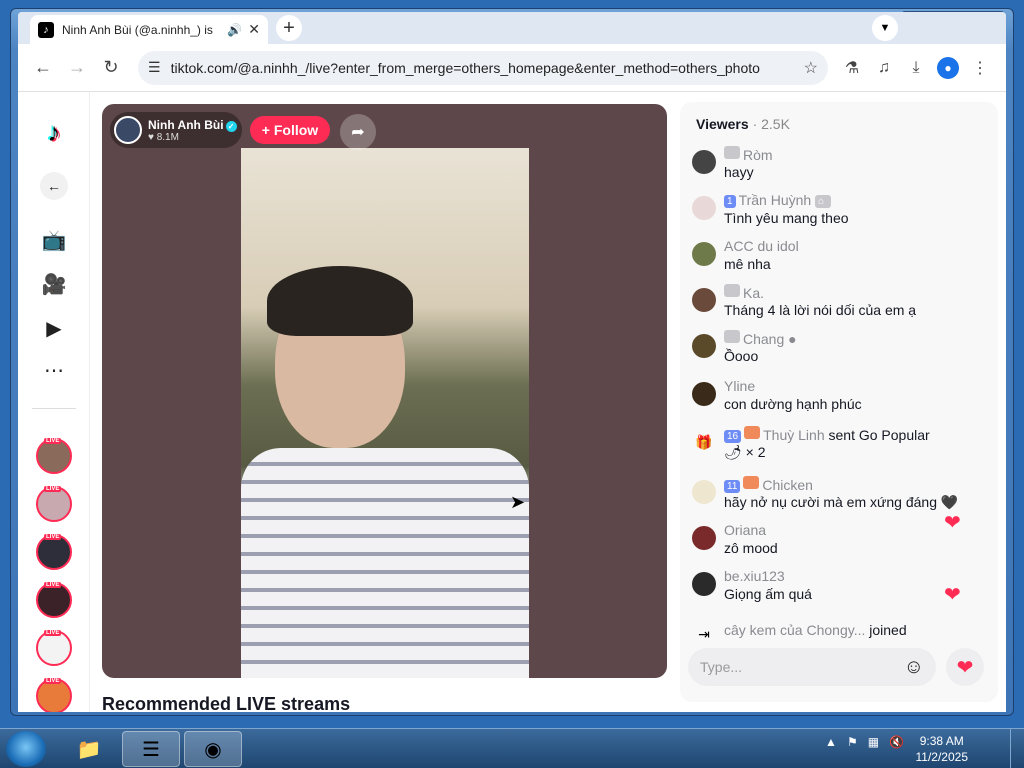  I want to click on home-badge-icon: ⌂, so click(823, 201).